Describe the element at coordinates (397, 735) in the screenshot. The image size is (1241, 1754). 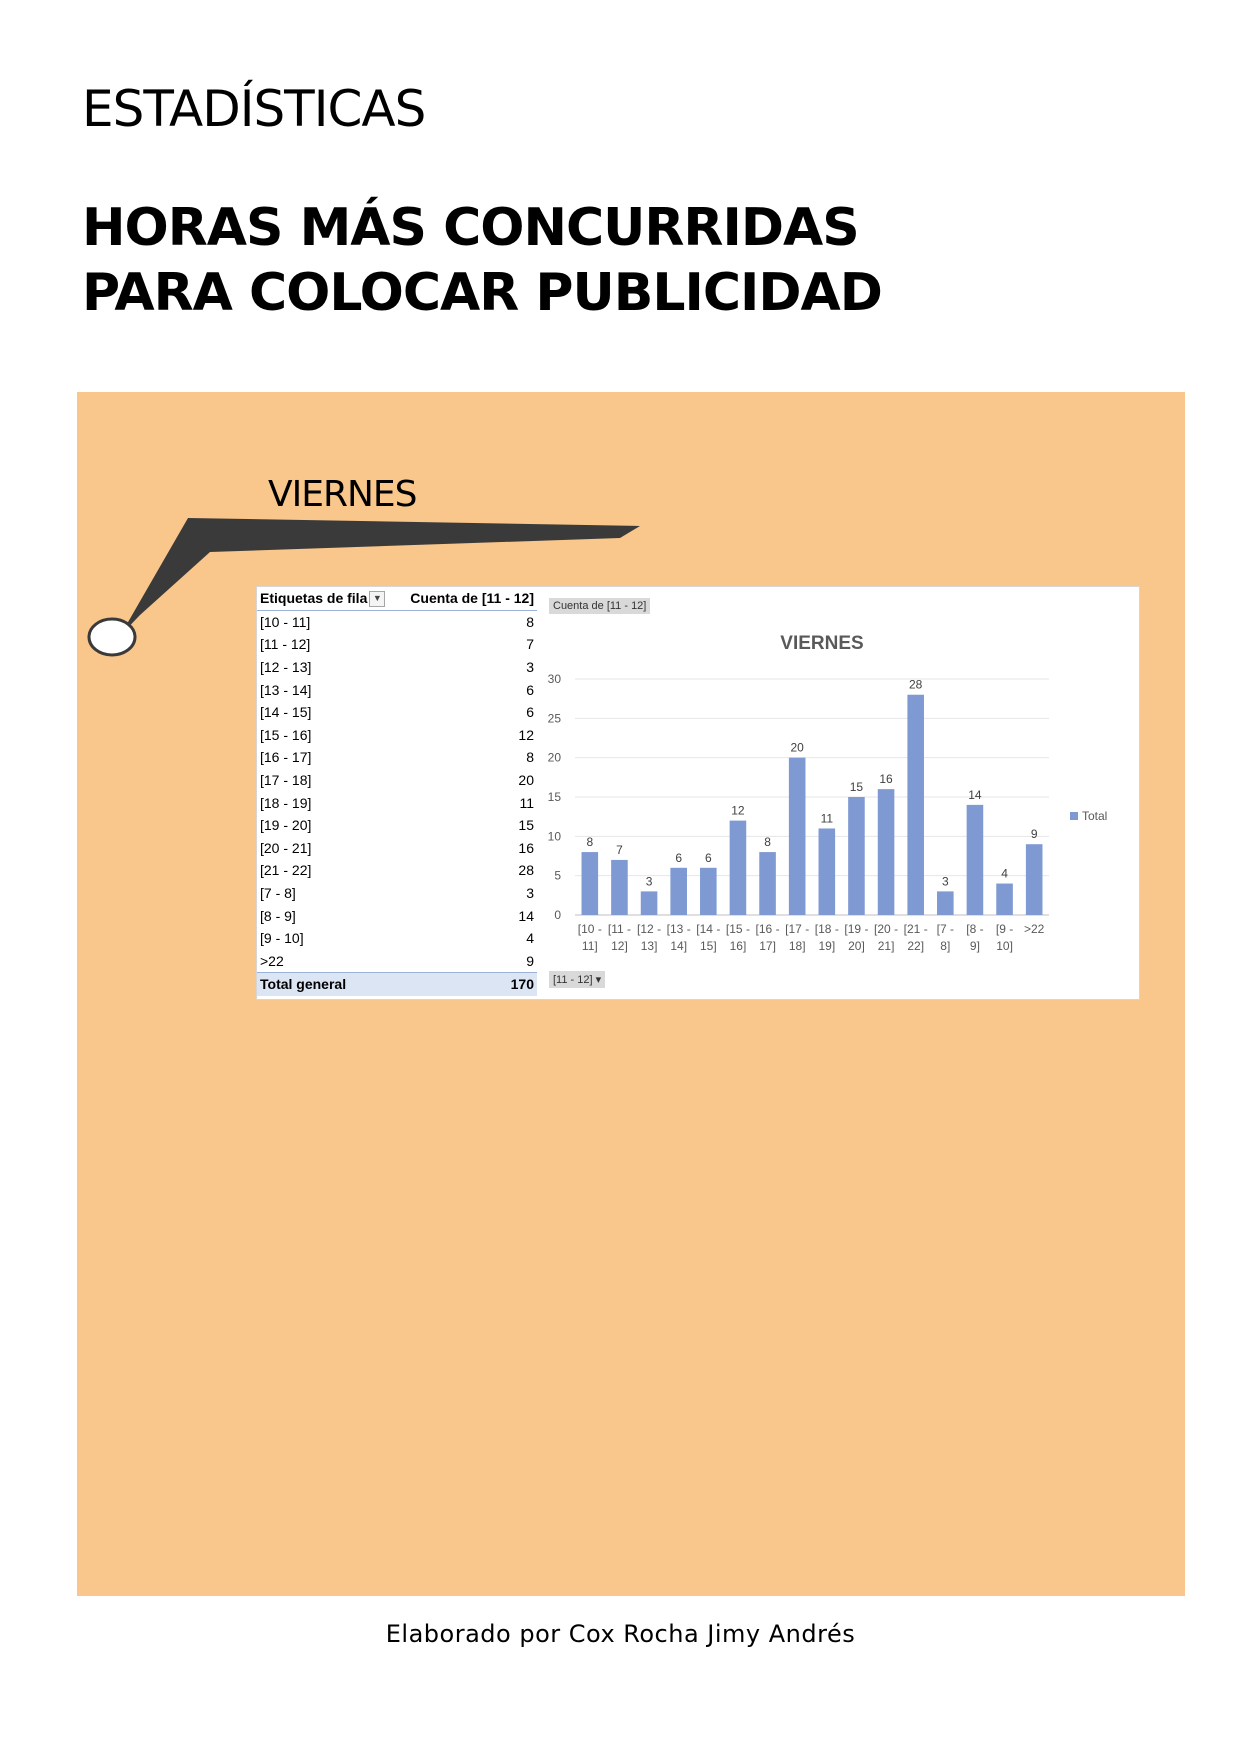
I see `pivot-row: [15 - 16] 12` at that location.